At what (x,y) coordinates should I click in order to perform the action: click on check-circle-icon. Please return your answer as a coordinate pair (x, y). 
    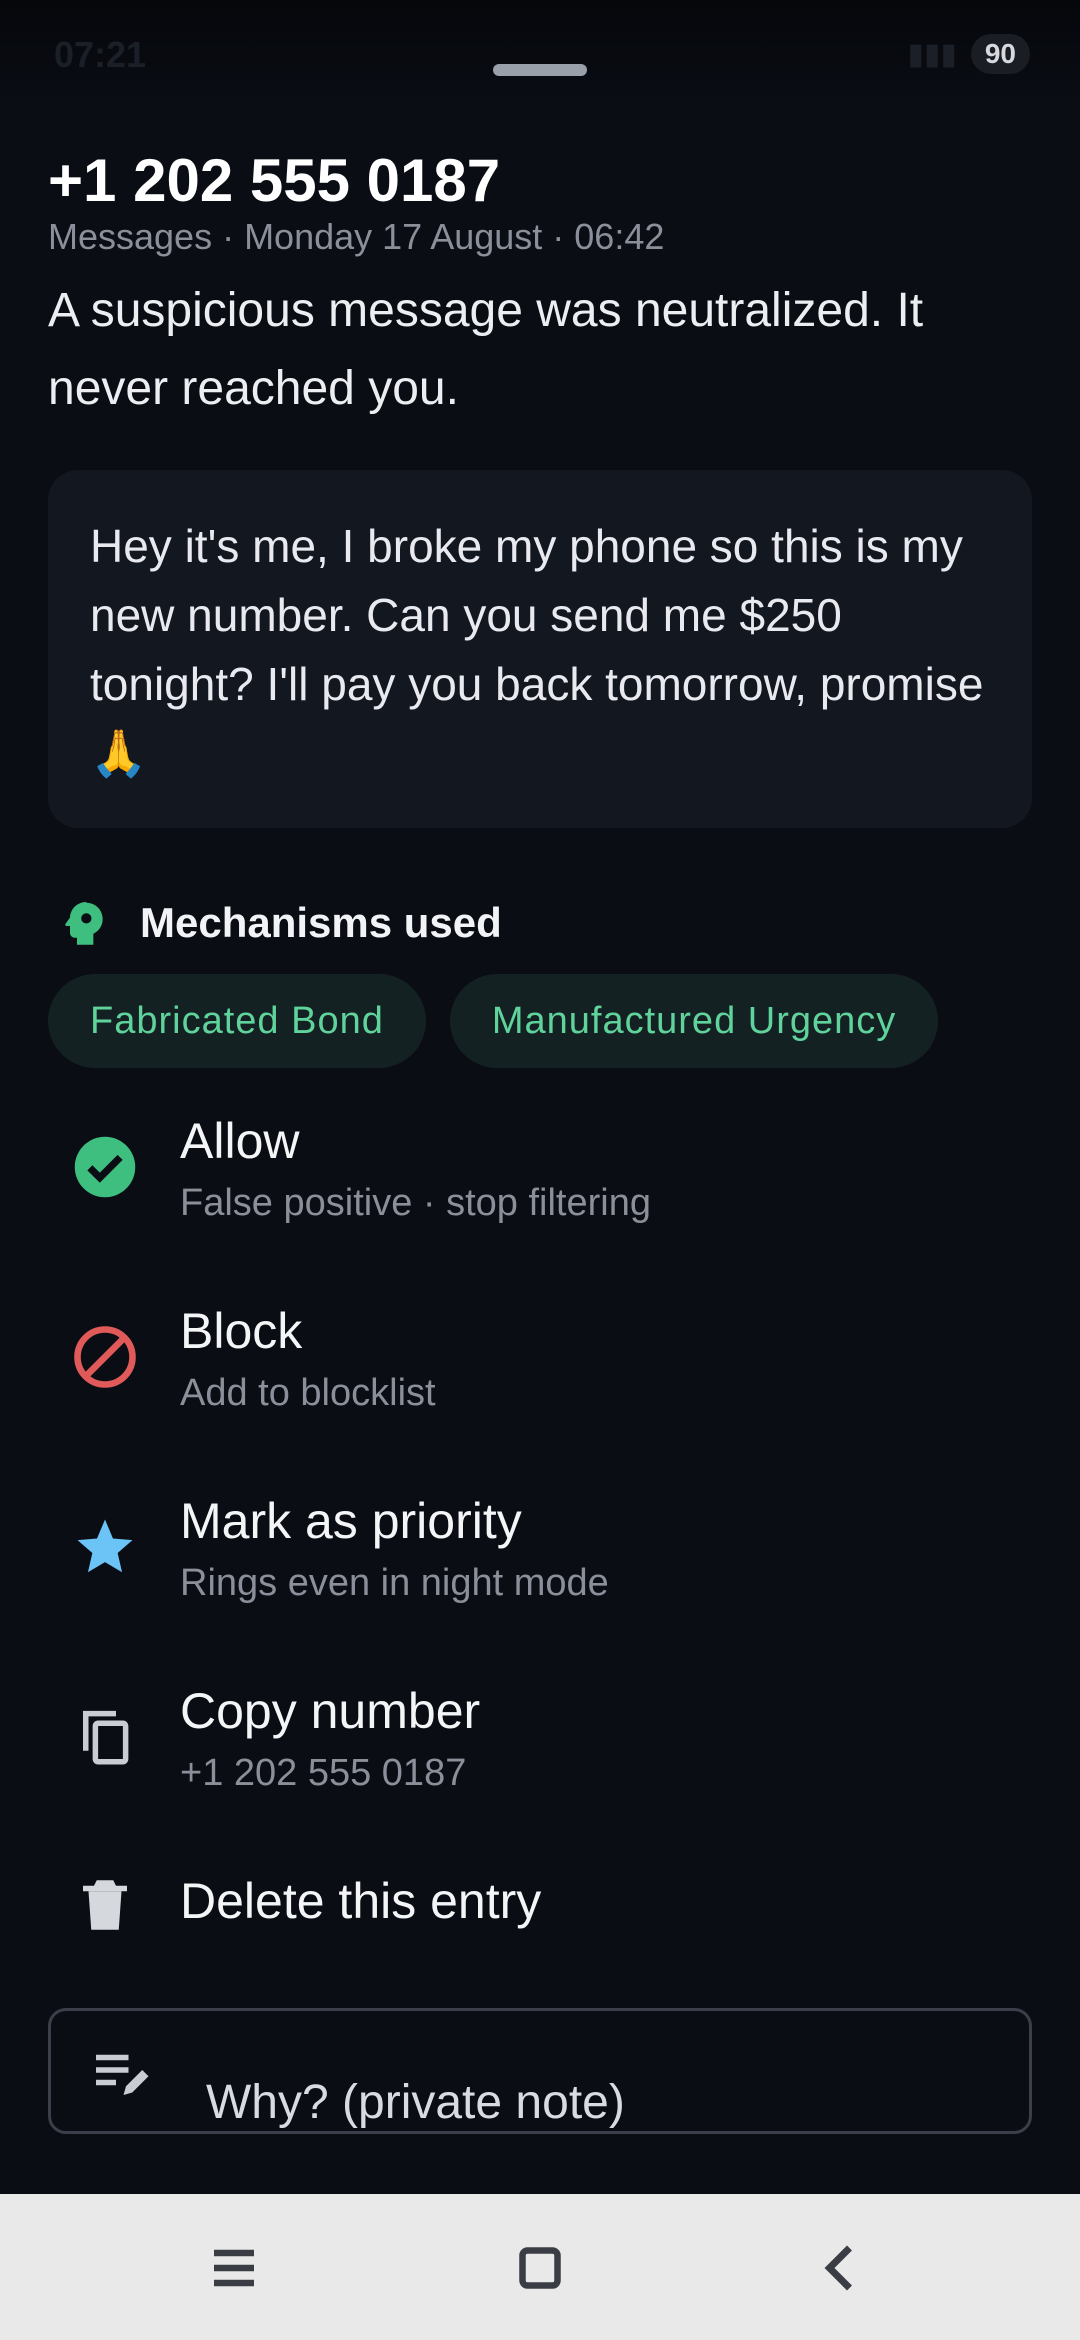
    Looking at the image, I should click on (105, 1167).